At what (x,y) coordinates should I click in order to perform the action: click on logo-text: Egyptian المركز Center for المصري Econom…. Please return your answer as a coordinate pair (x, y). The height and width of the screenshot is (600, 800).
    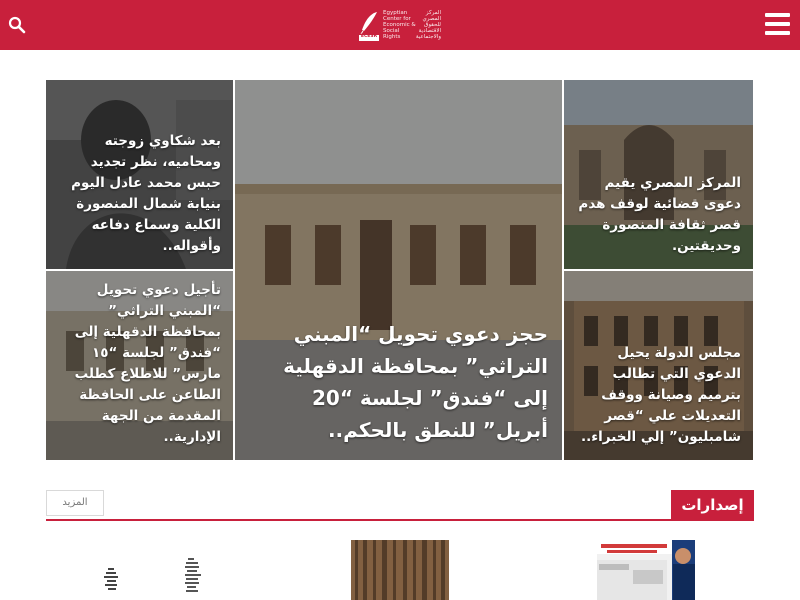
    Looking at the image, I should click on (412, 25).